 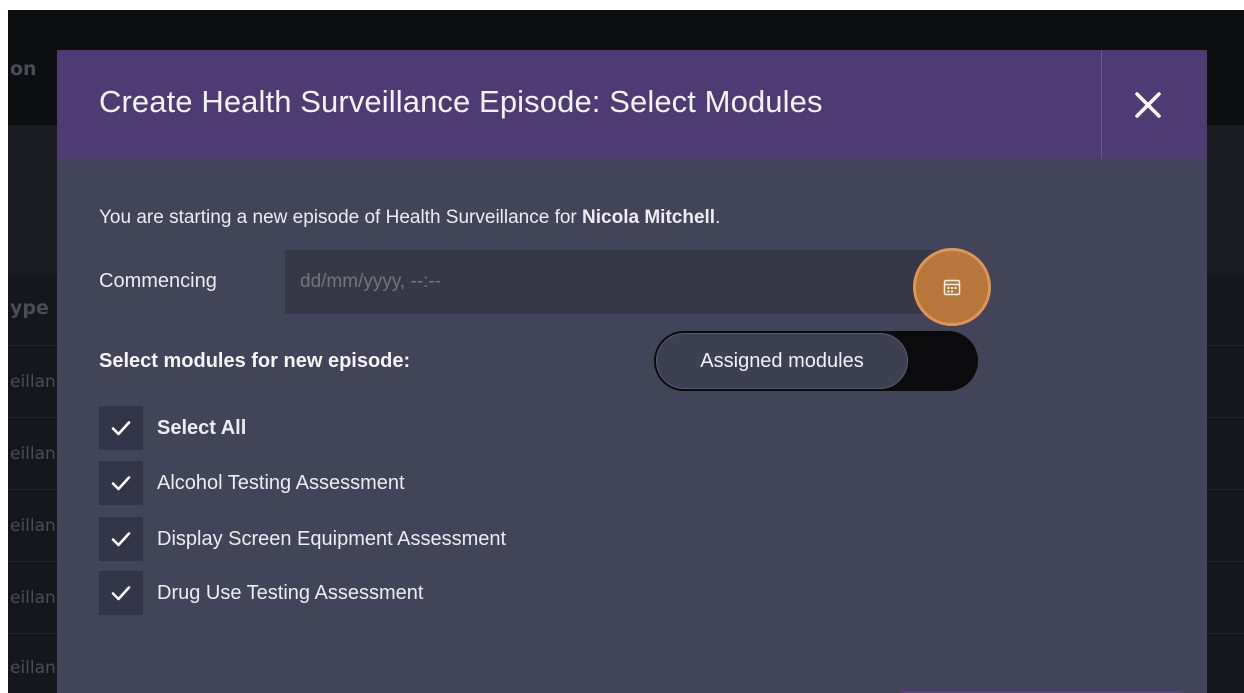 What do you see at coordinates (782, 361) in the screenshot?
I see `toggle-option-assigned: Assigned modules` at bounding box center [782, 361].